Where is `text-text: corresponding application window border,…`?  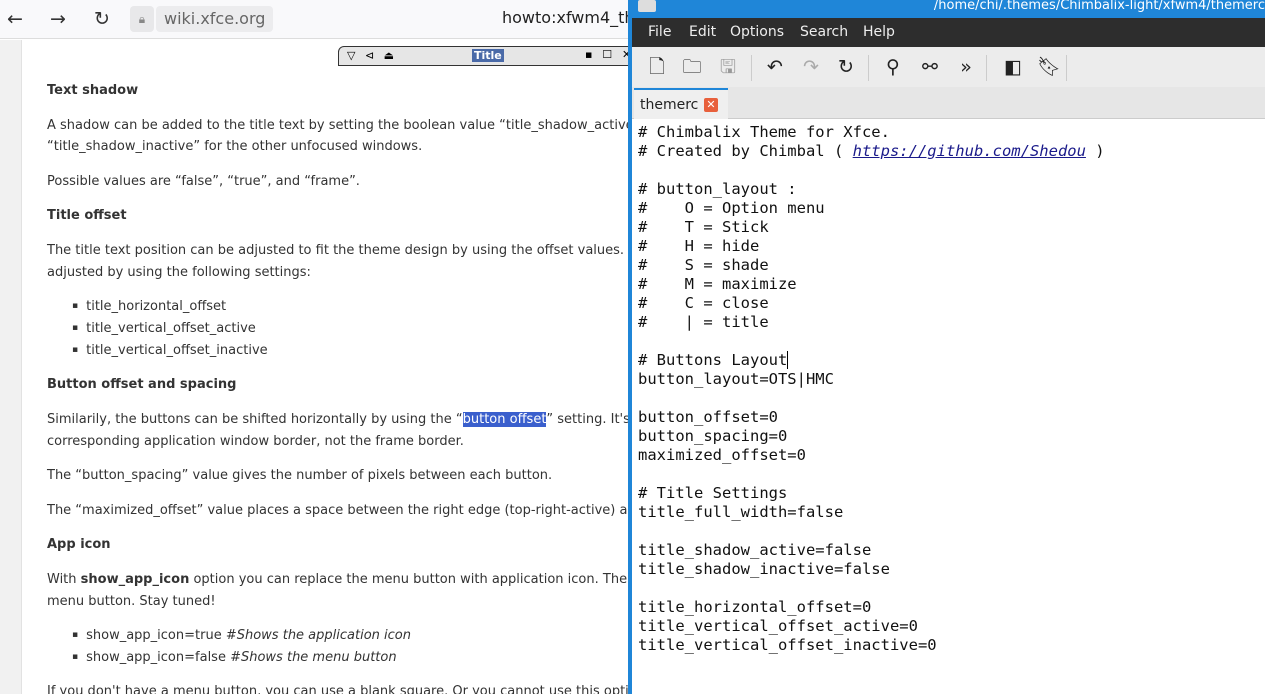
text-text: corresponding application window border,… is located at coordinates (255, 441).